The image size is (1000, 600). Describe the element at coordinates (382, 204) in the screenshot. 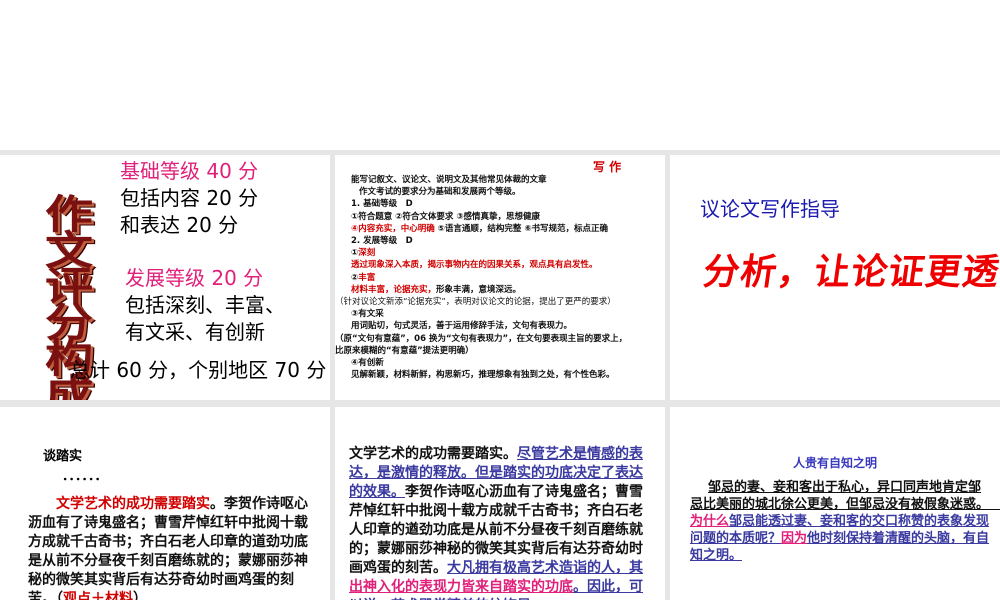

I see `req-line: 1. 基础等级 D` at that location.